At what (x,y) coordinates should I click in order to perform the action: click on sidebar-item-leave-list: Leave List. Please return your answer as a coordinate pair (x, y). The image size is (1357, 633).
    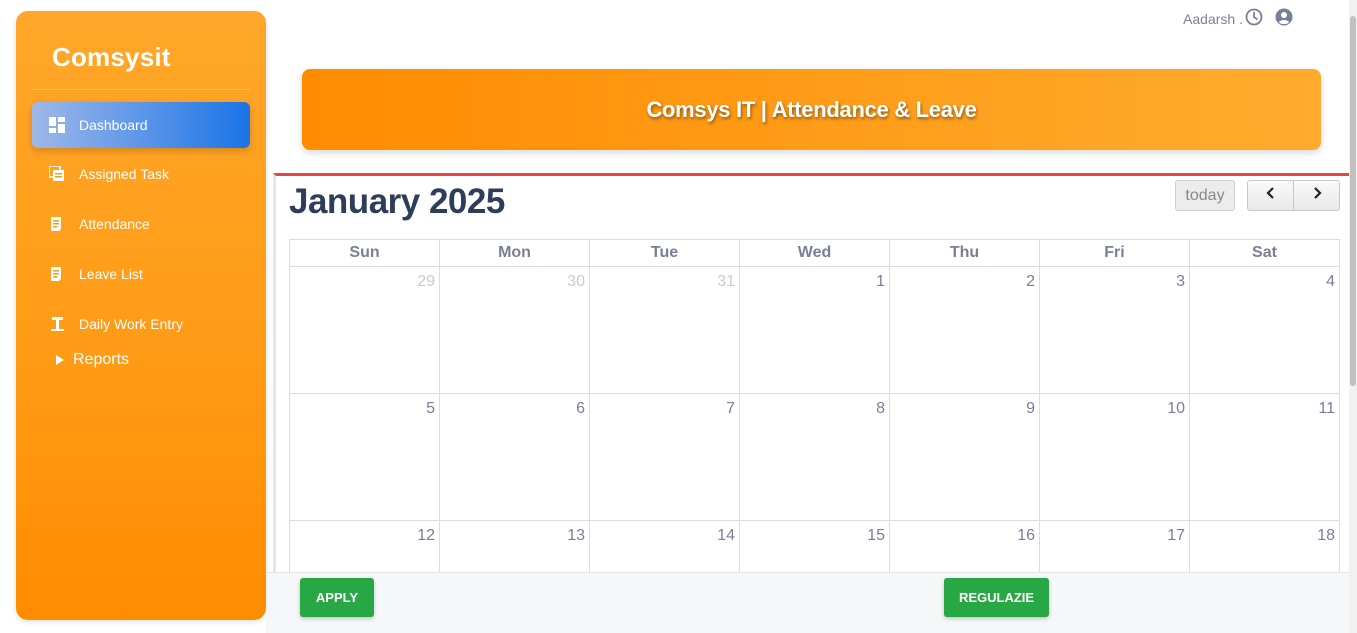
    Looking at the image, I should click on (141, 274).